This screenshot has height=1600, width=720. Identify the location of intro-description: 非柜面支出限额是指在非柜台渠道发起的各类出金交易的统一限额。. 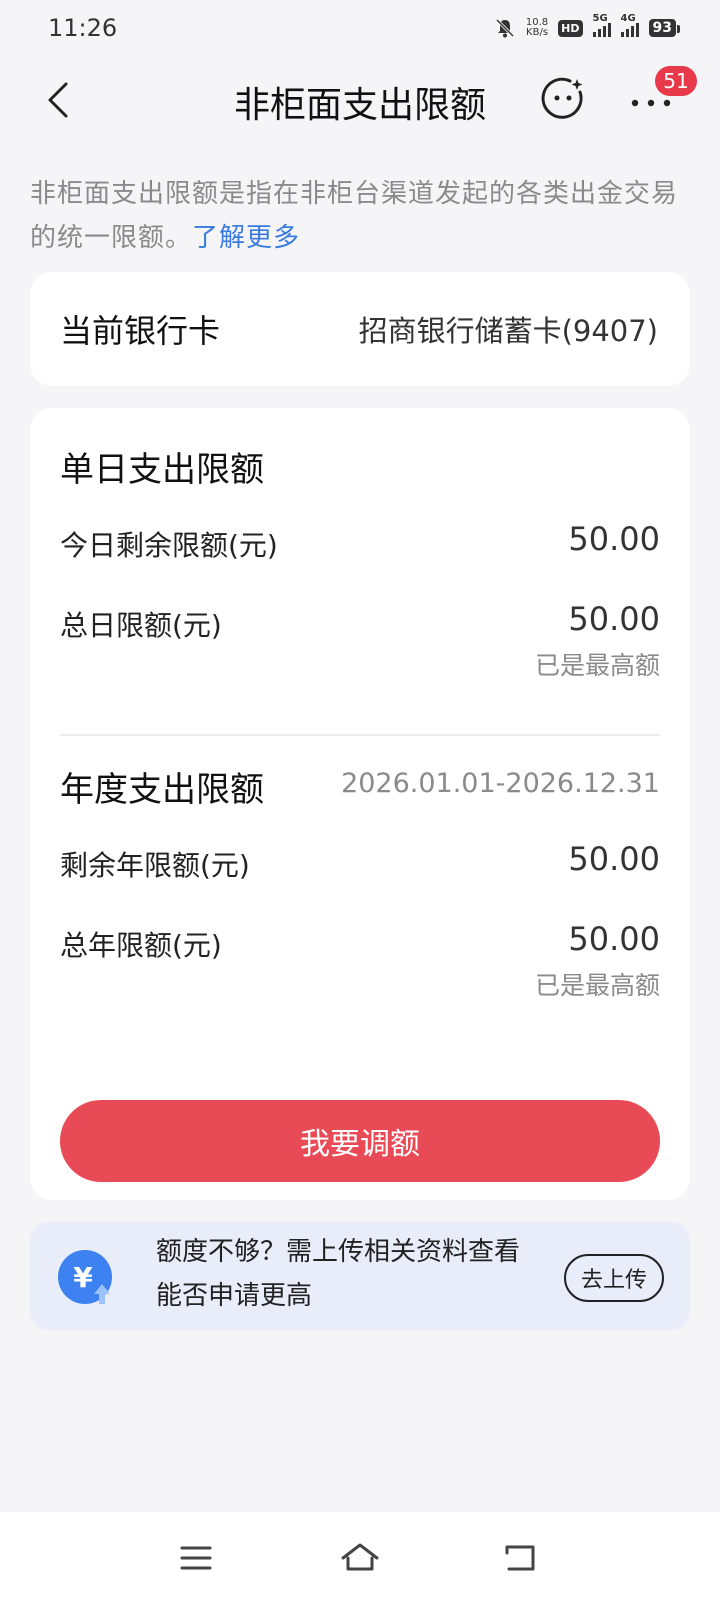
(354, 216).